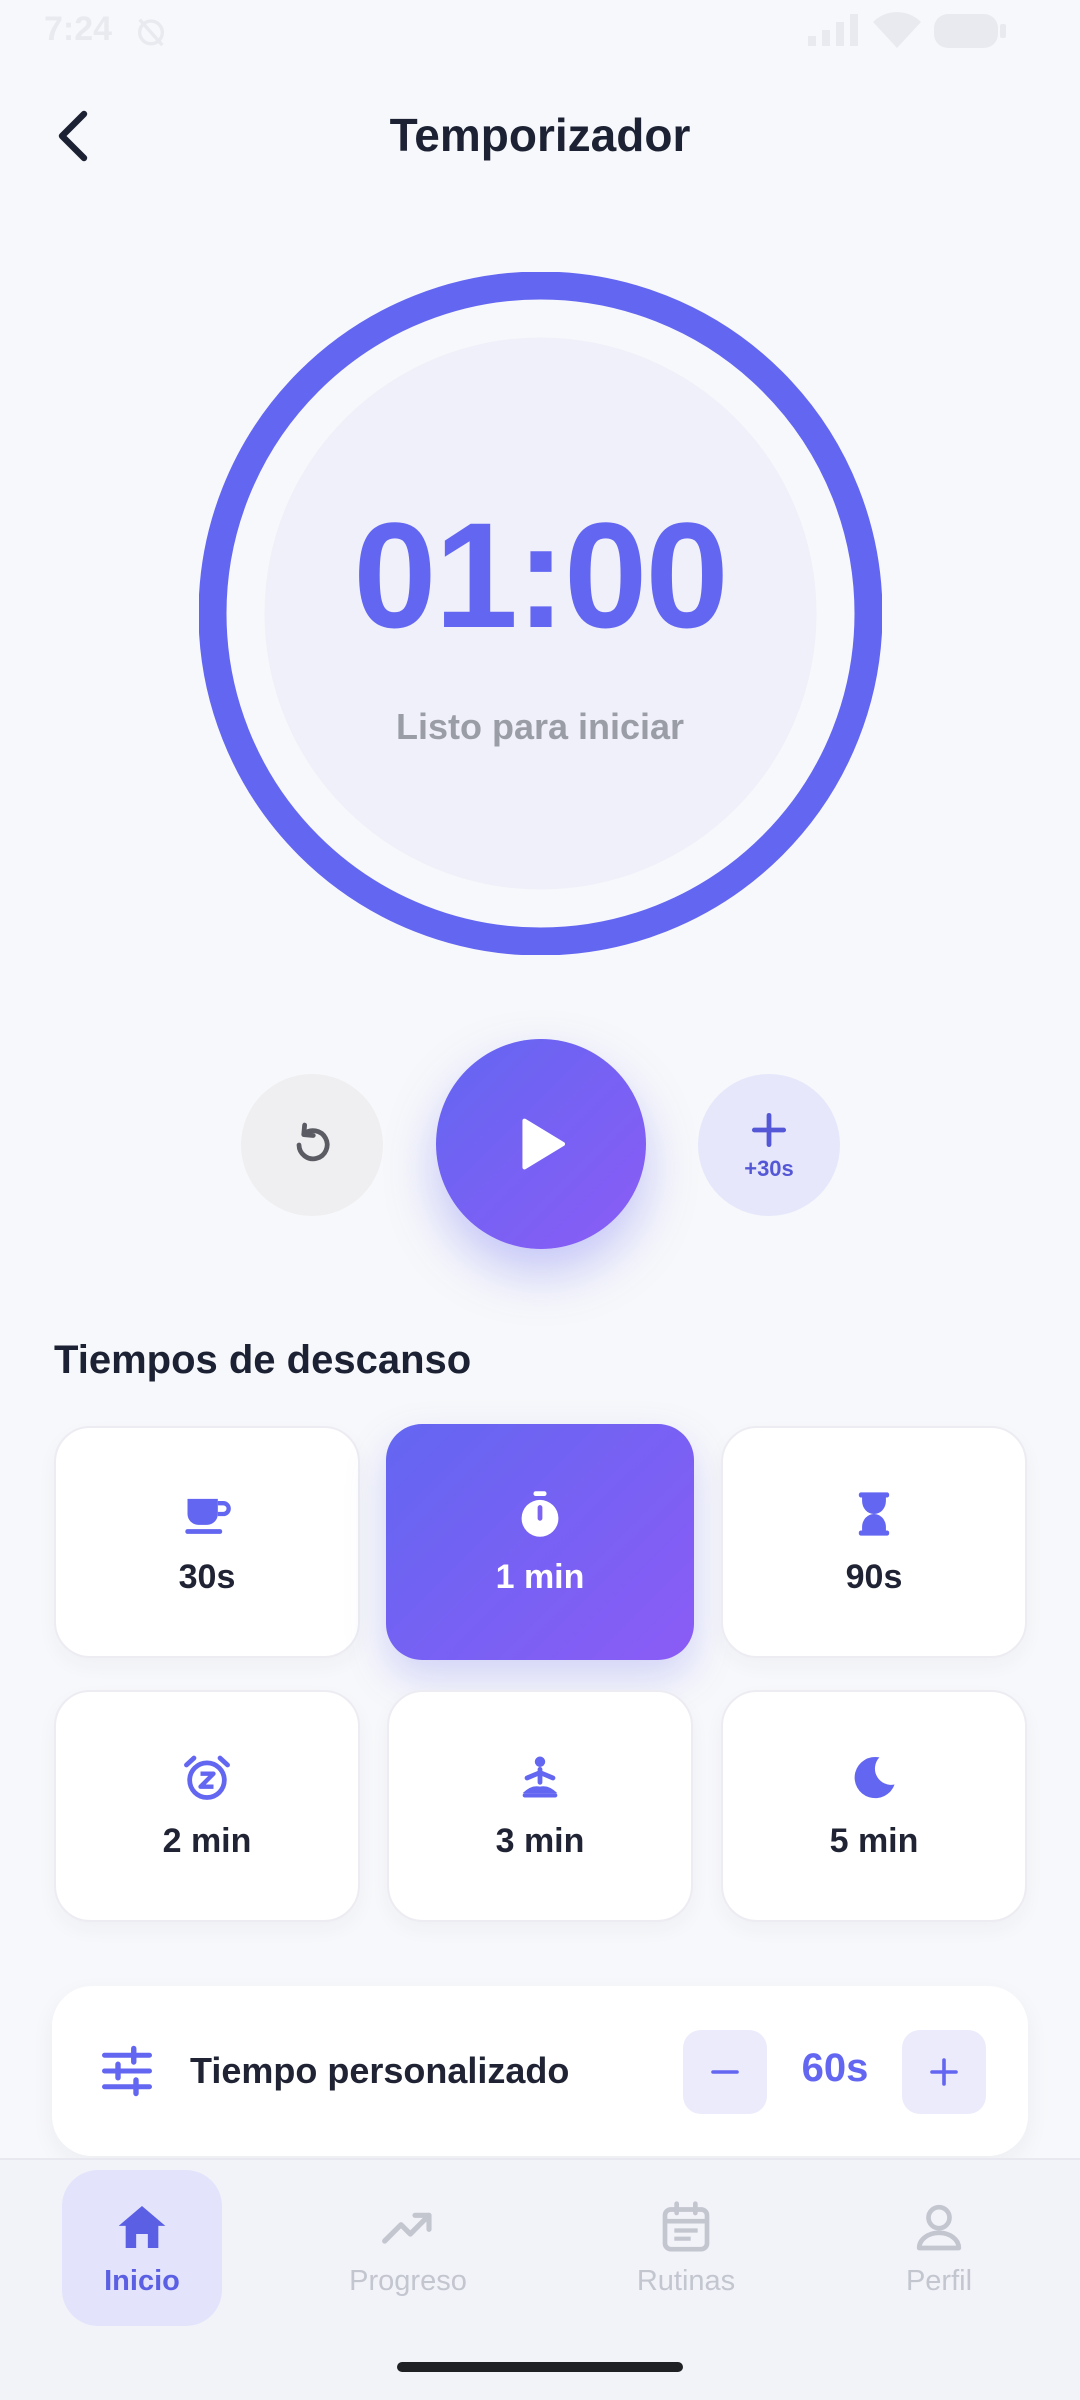  What do you see at coordinates (263, 1360) in the screenshot?
I see `section-title: Tiempos de descanso` at bounding box center [263, 1360].